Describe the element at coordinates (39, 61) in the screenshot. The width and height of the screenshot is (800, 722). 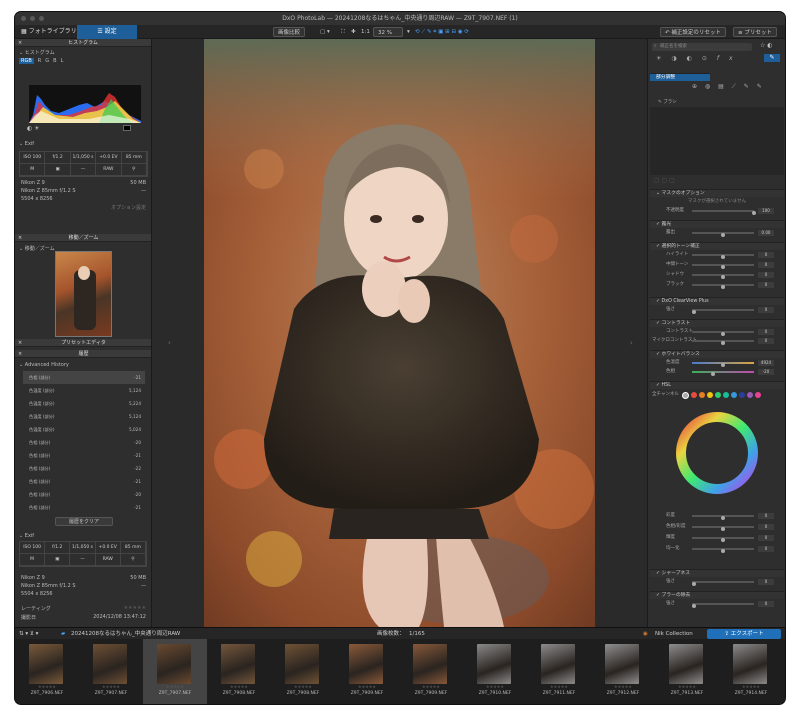
I see `channel-r: R` at that location.